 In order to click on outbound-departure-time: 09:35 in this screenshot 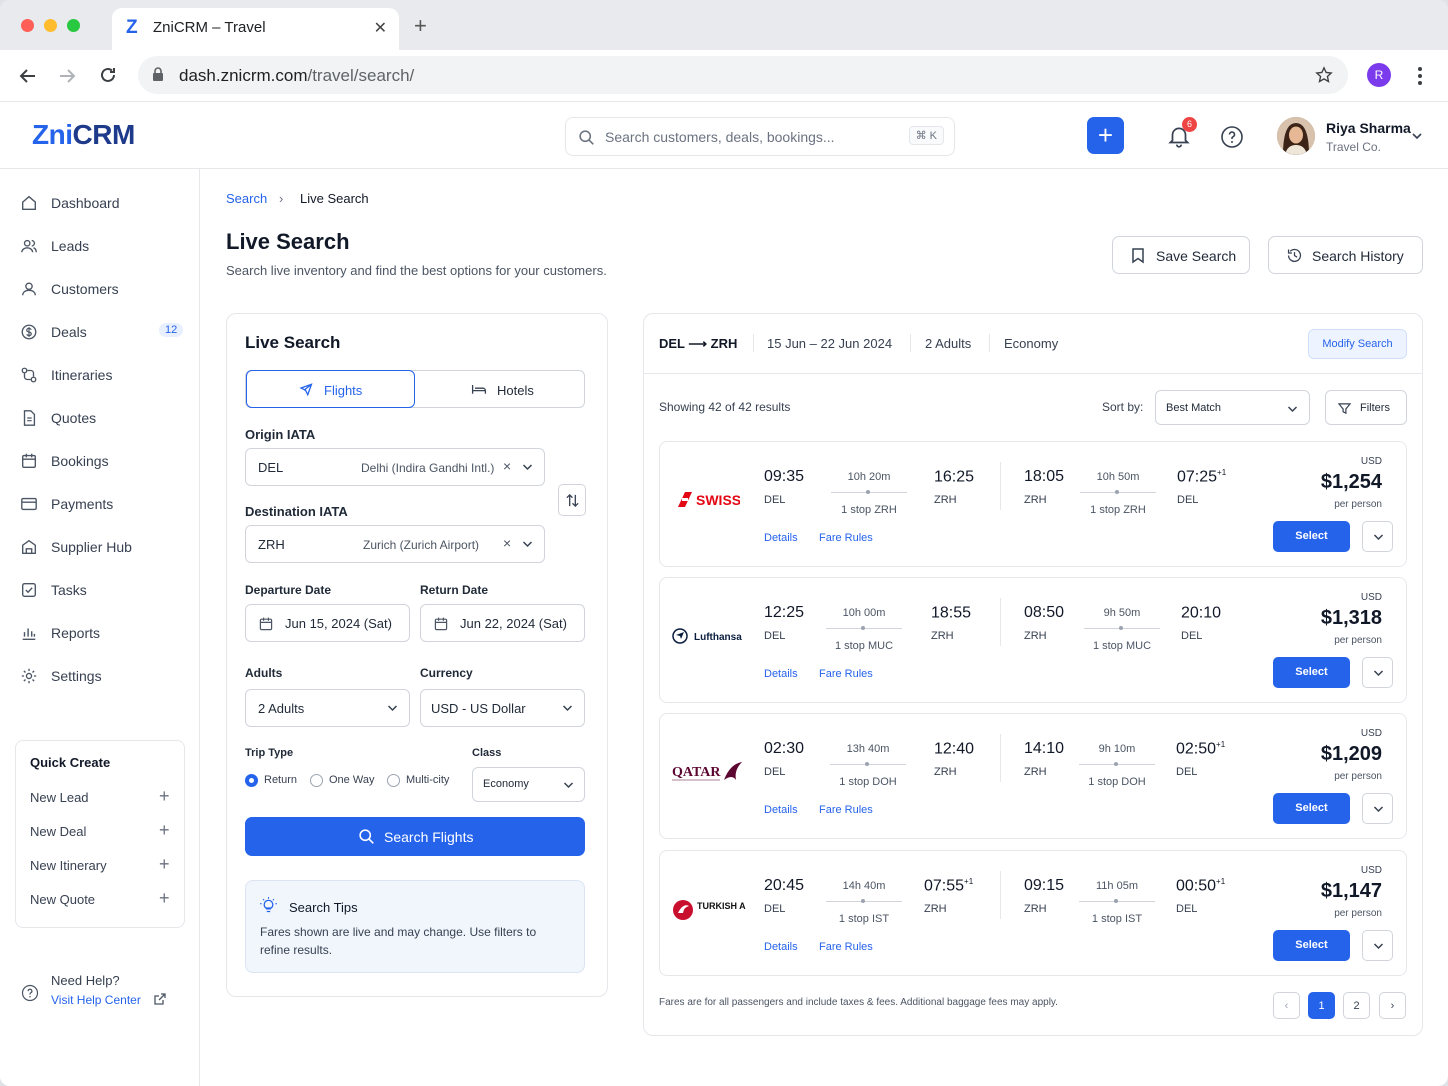, I will do `click(784, 476)`.